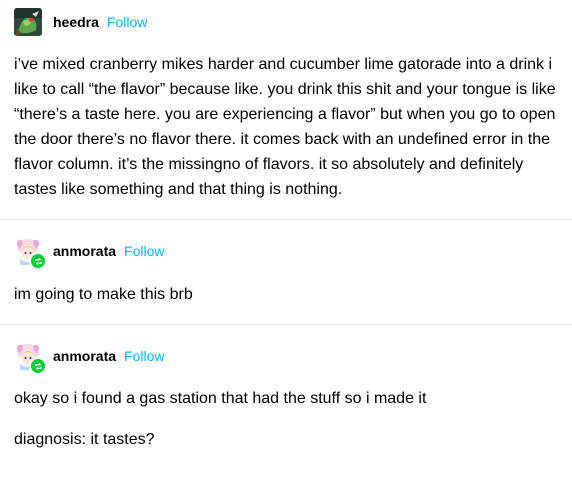  I want to click on avatar-heedra, so click(28, 22).